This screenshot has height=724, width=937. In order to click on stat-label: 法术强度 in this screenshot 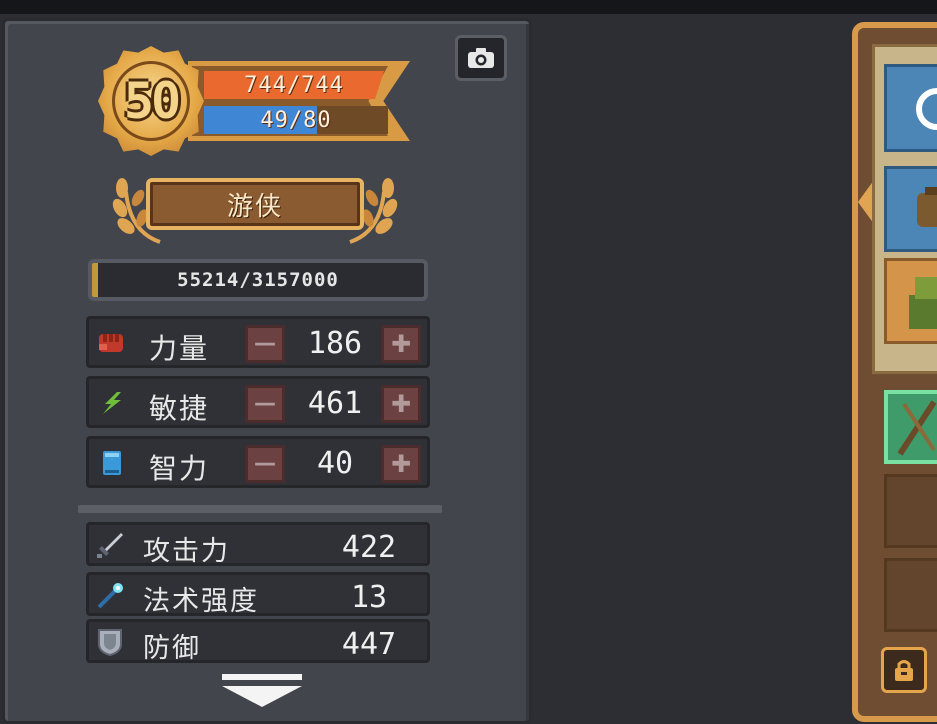, I will do `click(201, 601)`.